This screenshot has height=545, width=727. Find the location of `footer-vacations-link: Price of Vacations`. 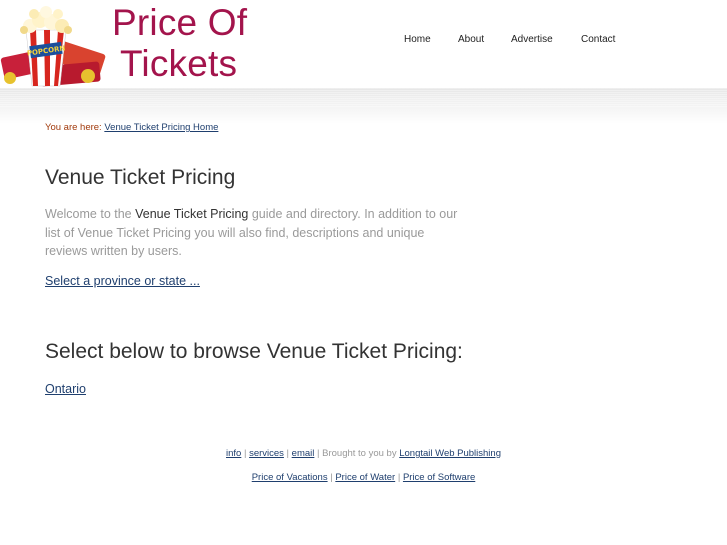

footer-vacations-link: Price of Vacations is located at coordinates (290, 477).